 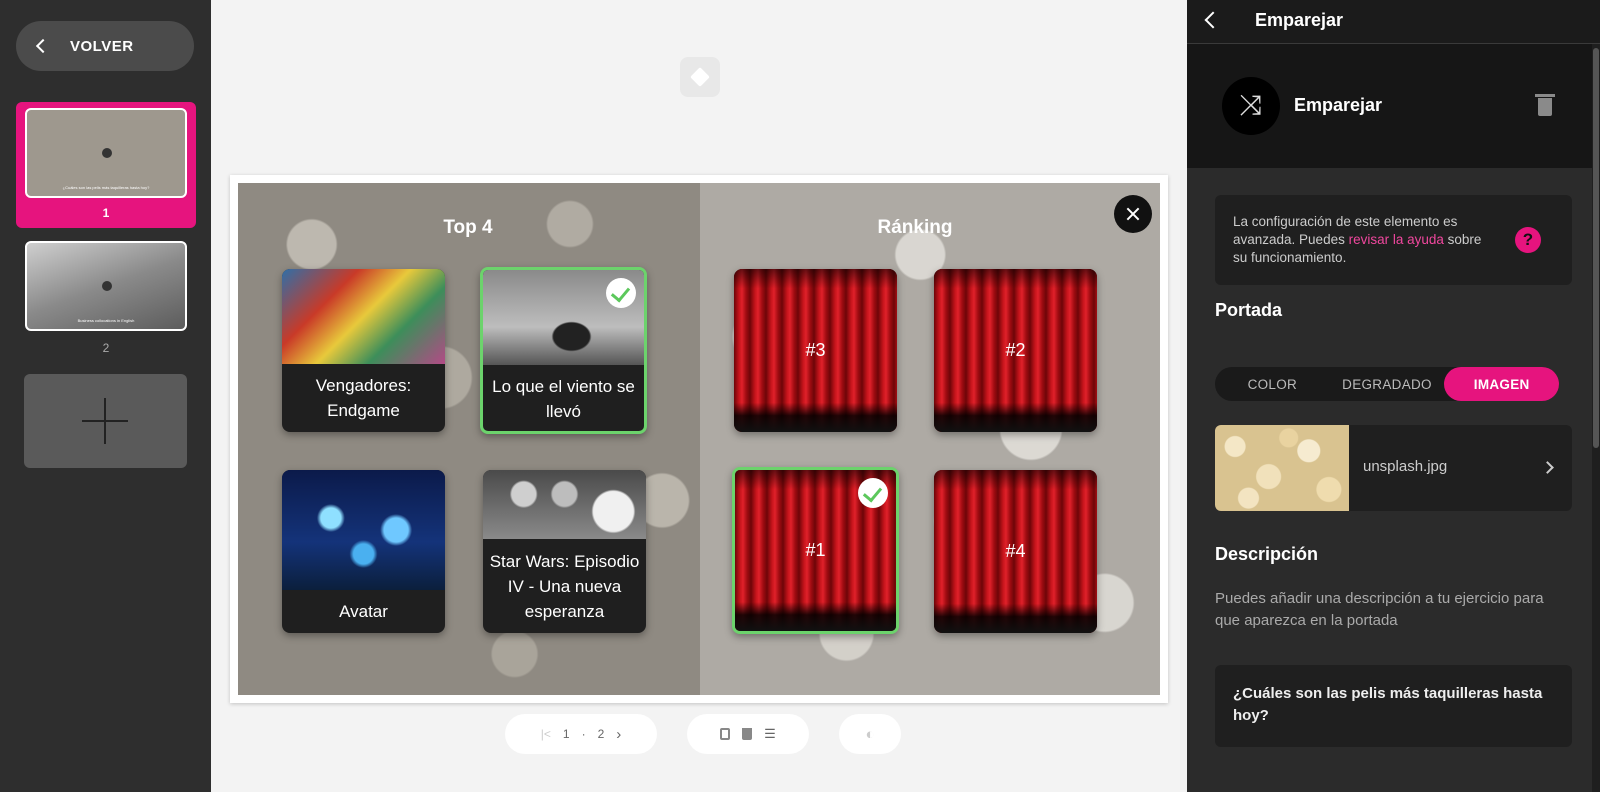 What do you see at coordinates (915, 227) in the screenshot?
I see `right-column-title: Ránking` at bounding box center [915, 227].